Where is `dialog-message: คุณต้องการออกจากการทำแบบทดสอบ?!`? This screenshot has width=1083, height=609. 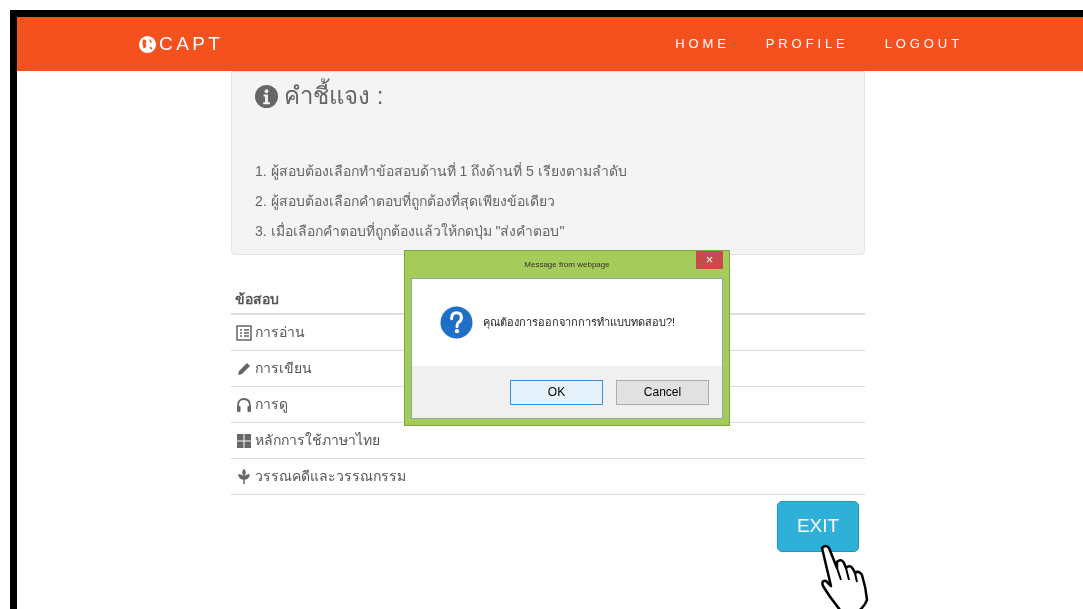
dialog-message: คุณต้องการออกจากการทำแบบทดสอบ?! is located at coordinates (579, 323).